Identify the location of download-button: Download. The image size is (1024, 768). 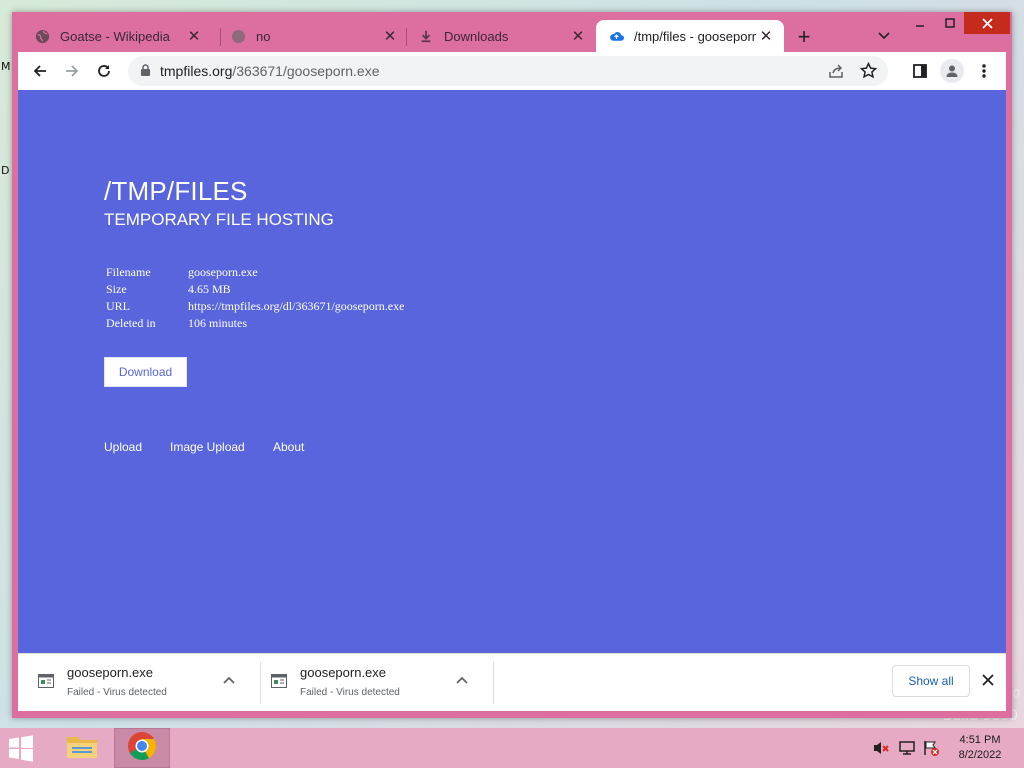
(145, 372).